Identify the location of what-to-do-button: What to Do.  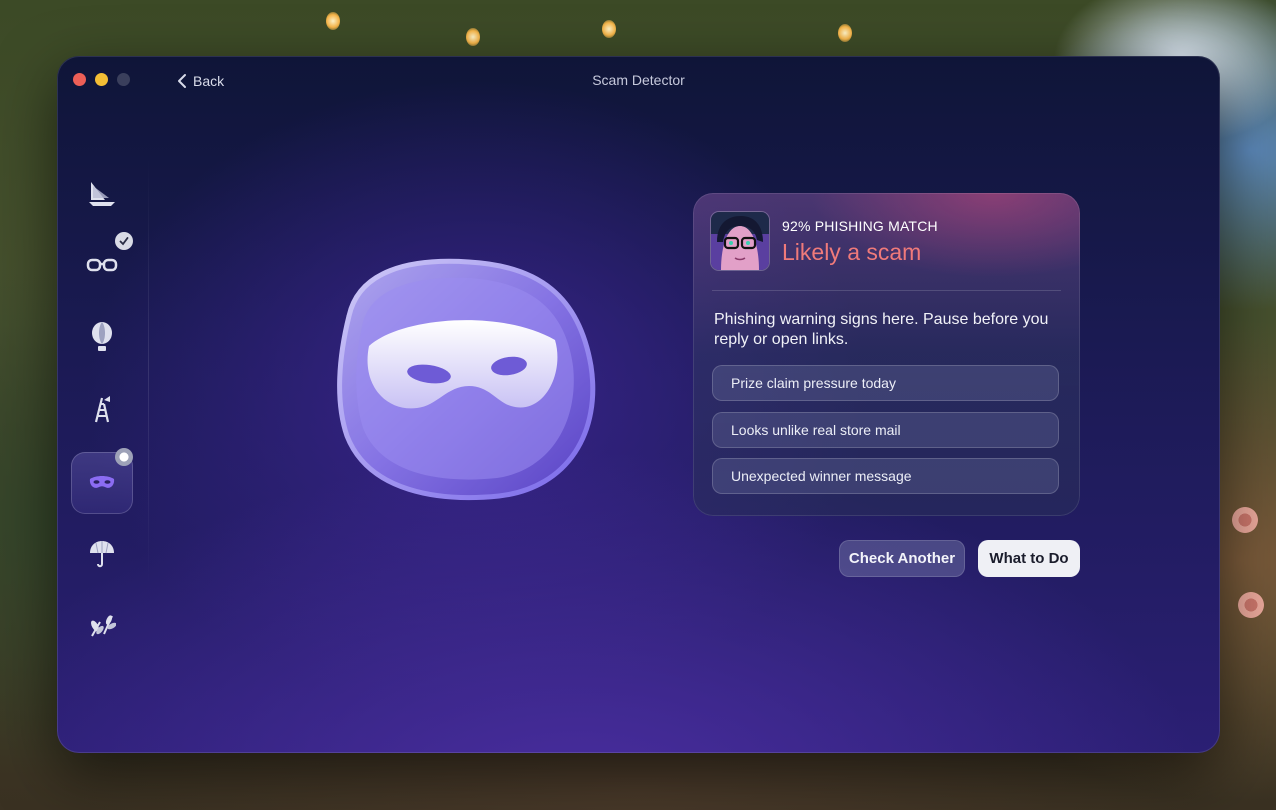
(1029, 558).